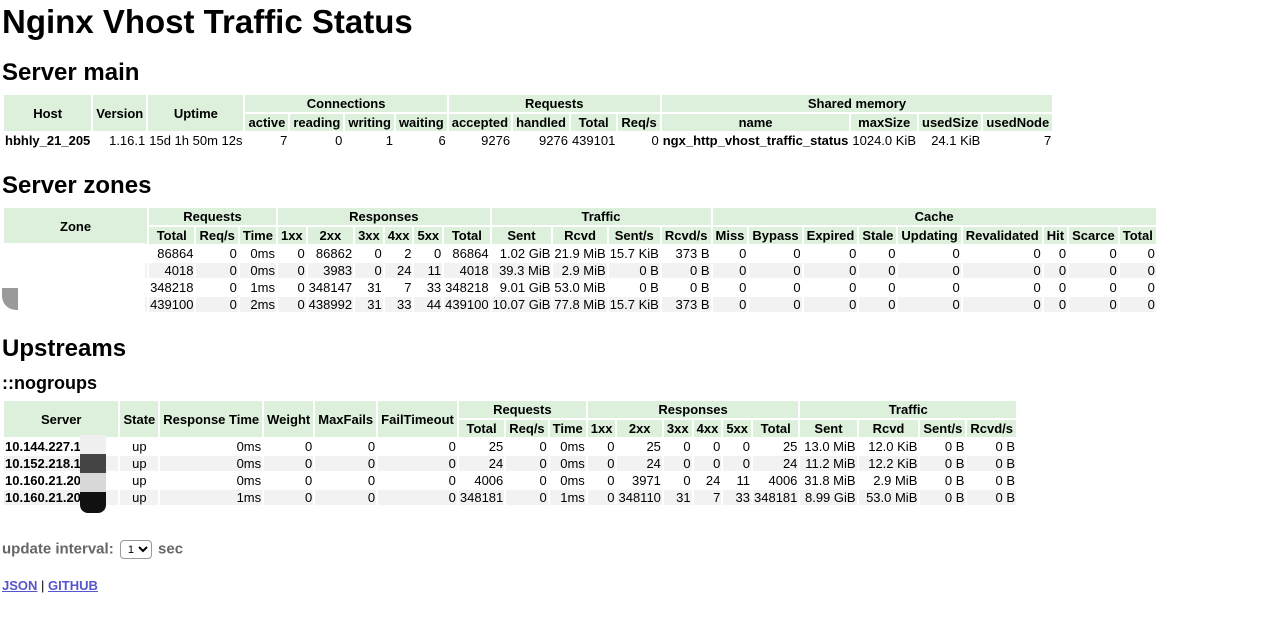 The image size is (1276, 626). What do you see at coordinates (790, 446) in the screenshot?
I see `cell-rtotal: 25` at bounding box center [790, 446].